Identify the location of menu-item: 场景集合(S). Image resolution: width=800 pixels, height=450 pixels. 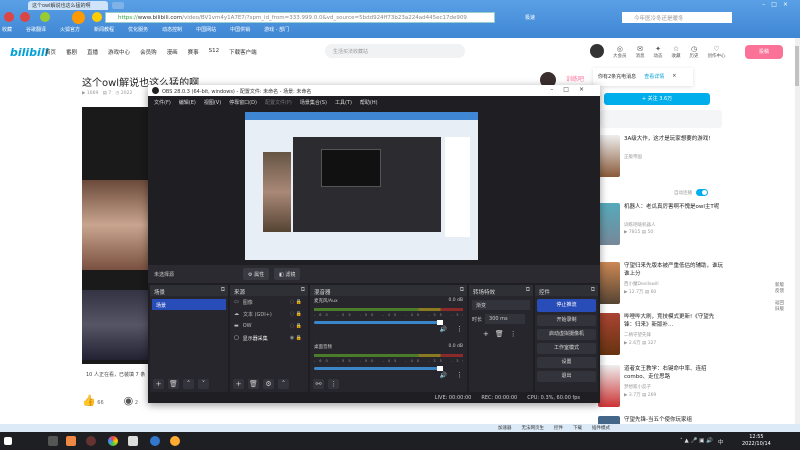
(313, 102).